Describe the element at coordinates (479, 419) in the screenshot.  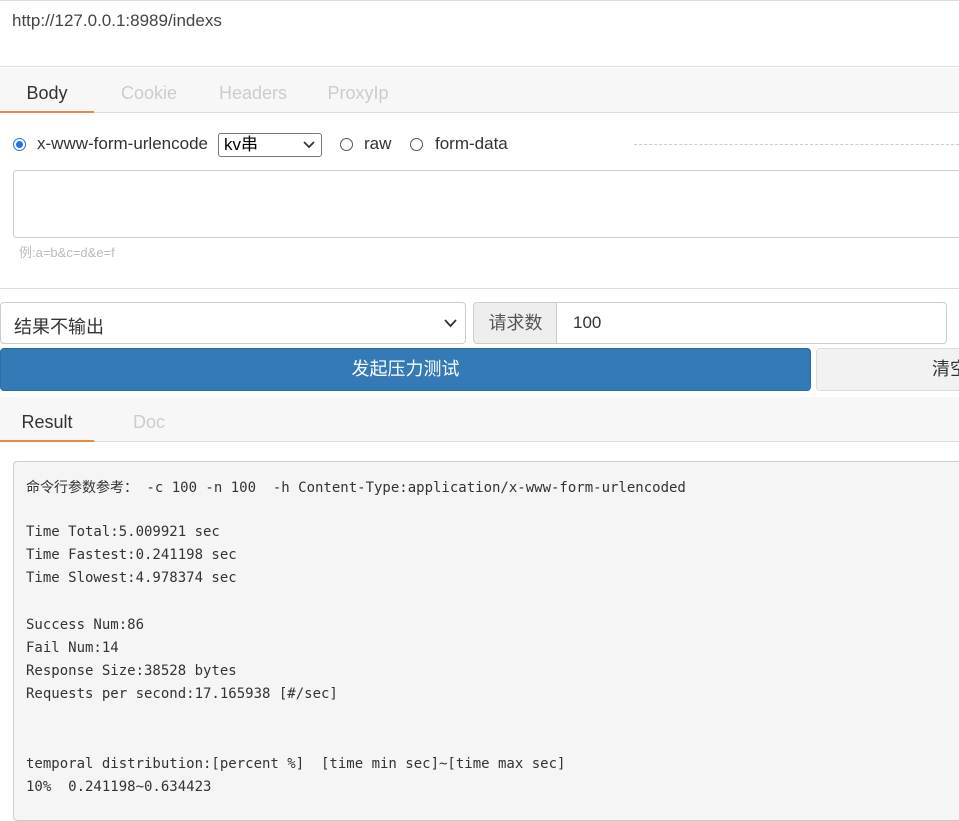
I see `result-tabs: Result Doc` at that location.